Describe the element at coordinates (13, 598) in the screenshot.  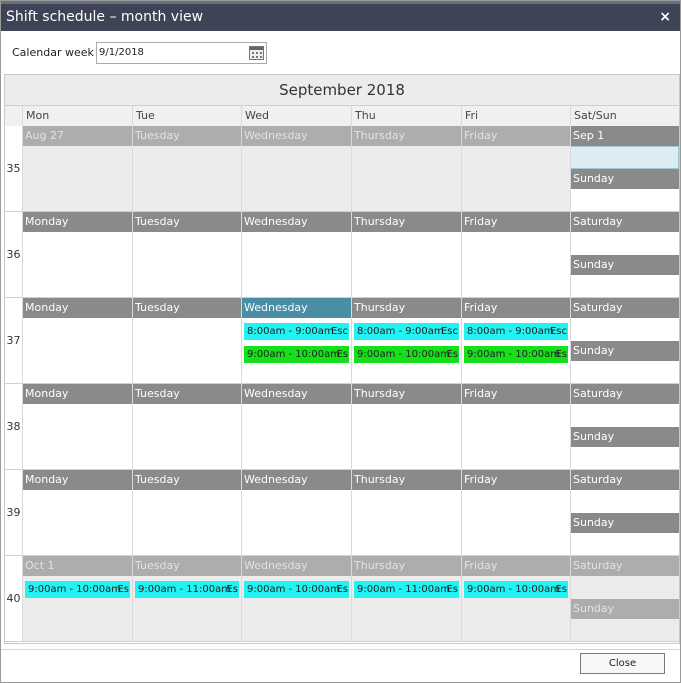
I see `week-number: 40` at that location.